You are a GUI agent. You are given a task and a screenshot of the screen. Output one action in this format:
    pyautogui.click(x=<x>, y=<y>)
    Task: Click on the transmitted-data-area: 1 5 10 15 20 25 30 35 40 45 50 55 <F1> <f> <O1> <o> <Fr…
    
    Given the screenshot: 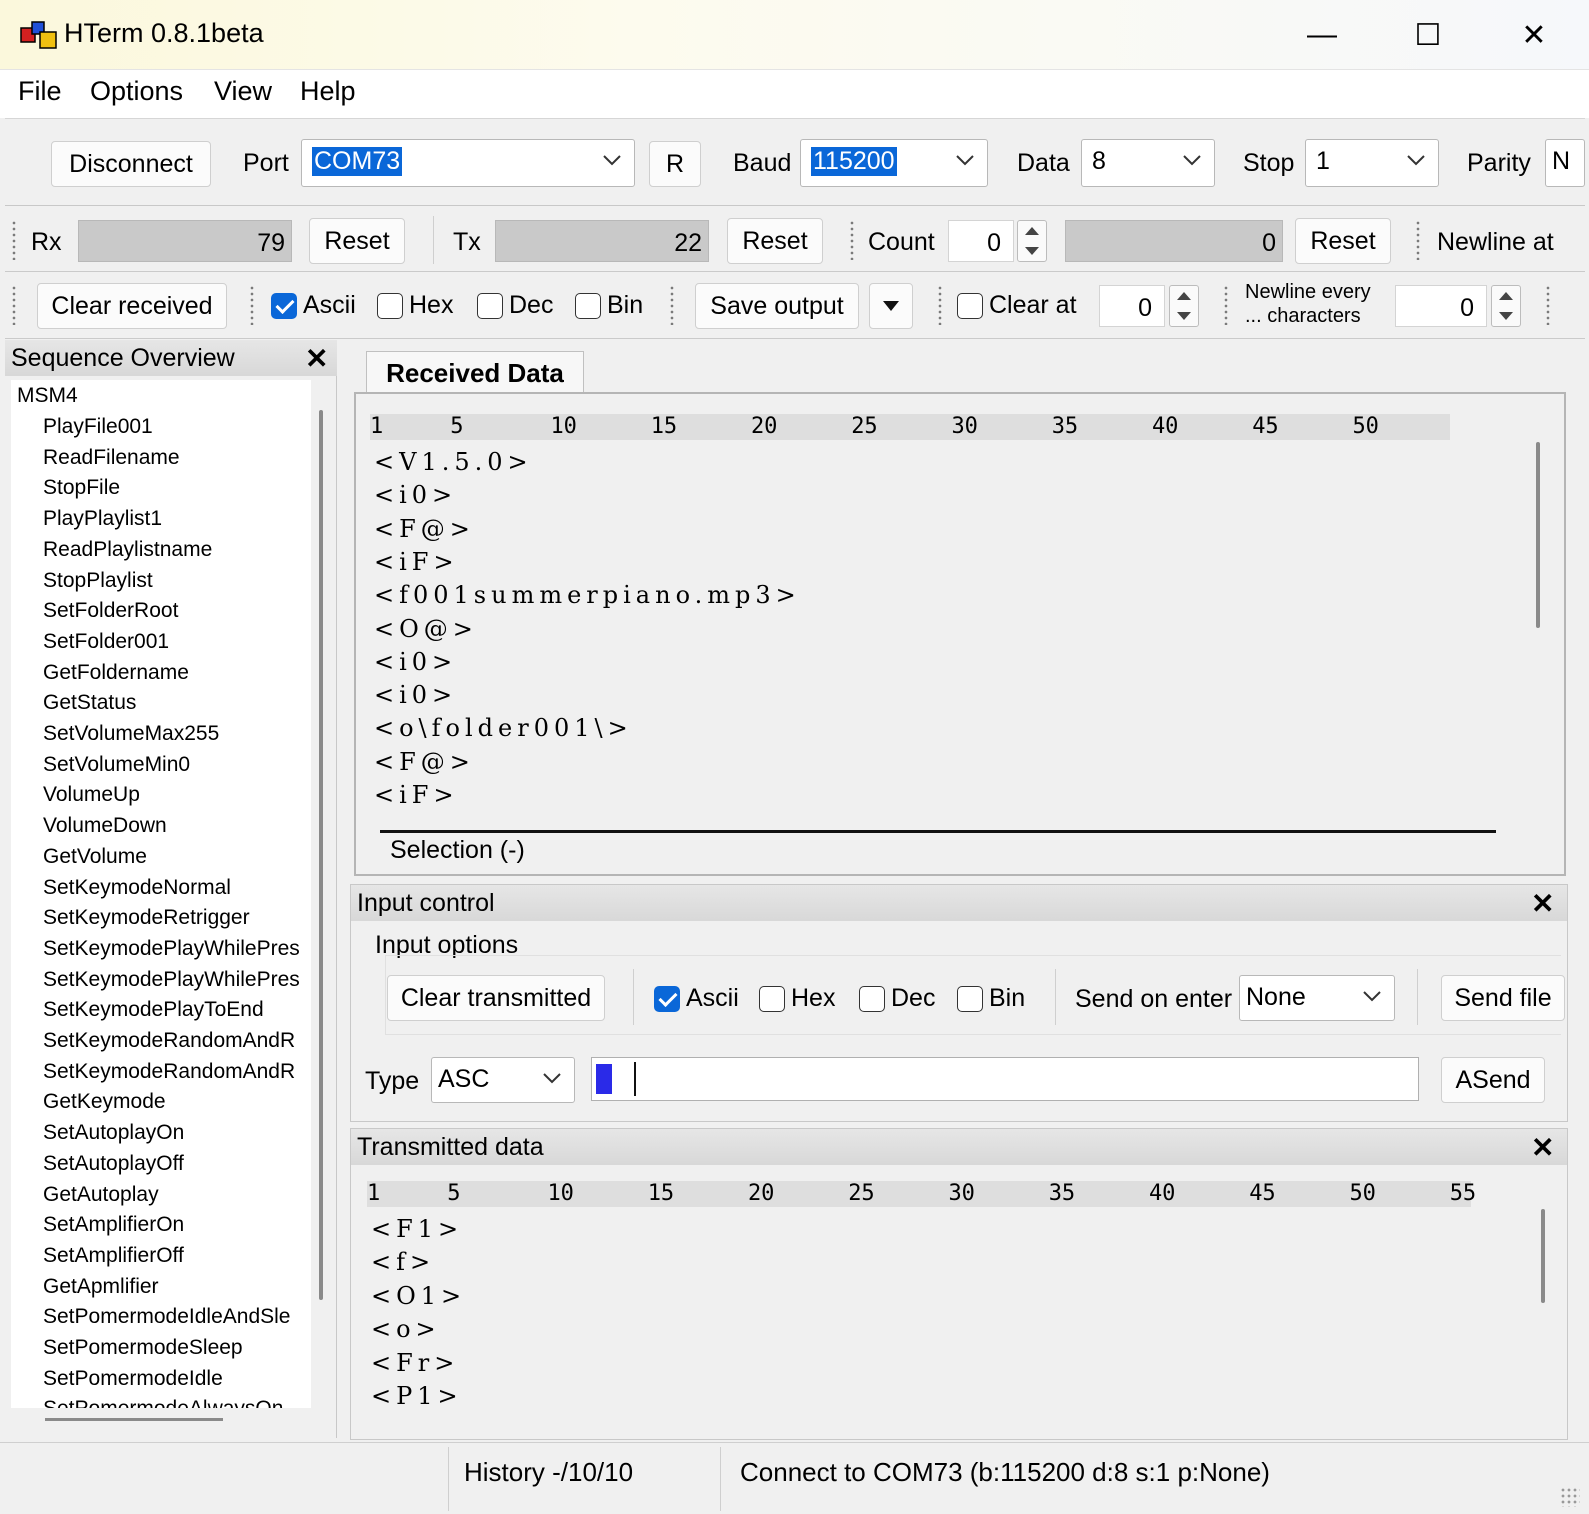 What is the action you would take?
    pyautogui.click(x=960, y=1303)
    